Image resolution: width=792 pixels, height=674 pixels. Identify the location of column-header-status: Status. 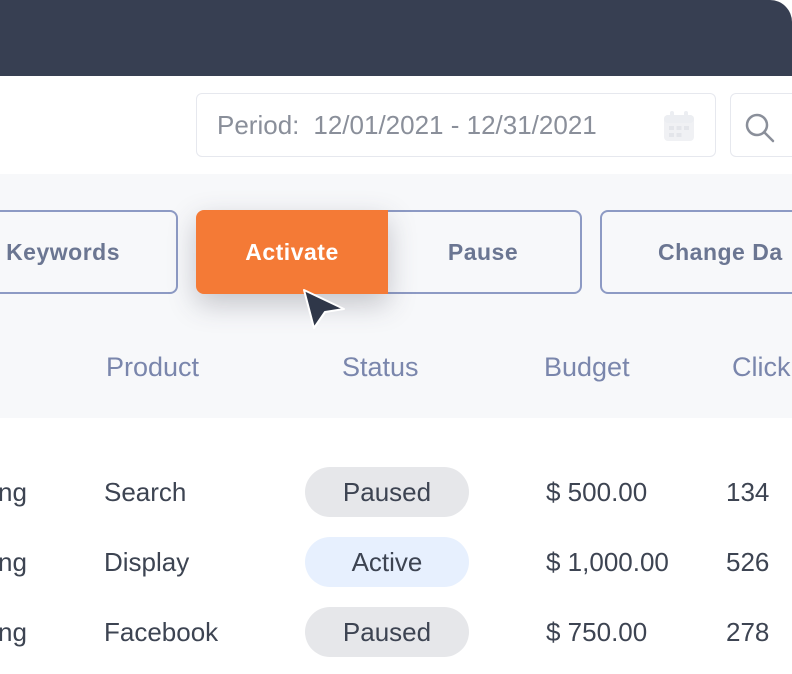
(380, 367).